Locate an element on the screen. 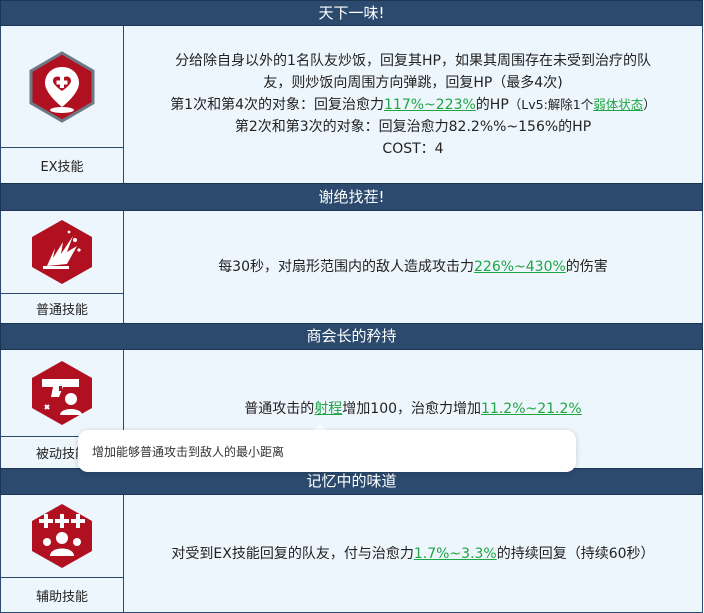  range-link: 射程 is located at coordinates (328, 409).